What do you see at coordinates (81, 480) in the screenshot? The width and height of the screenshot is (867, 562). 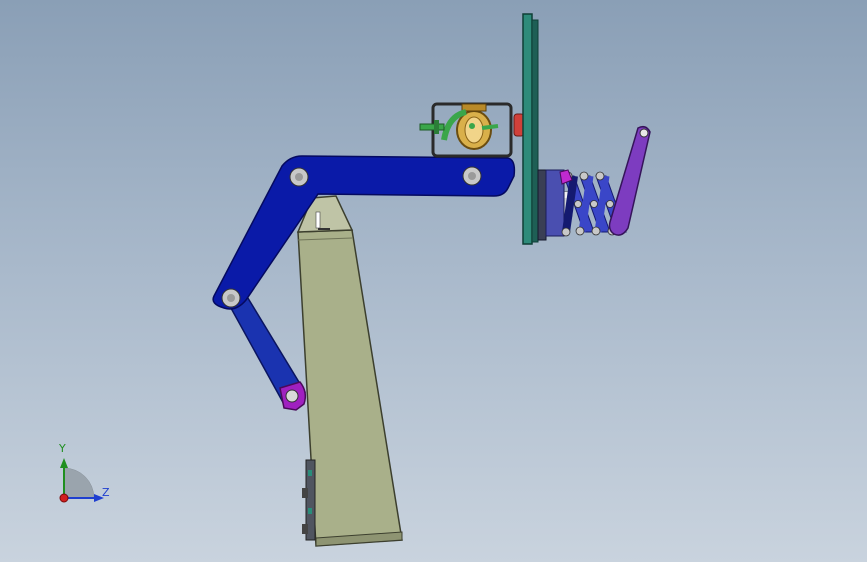 I see `view-orientation-triad` at bounding box center [81, 480].